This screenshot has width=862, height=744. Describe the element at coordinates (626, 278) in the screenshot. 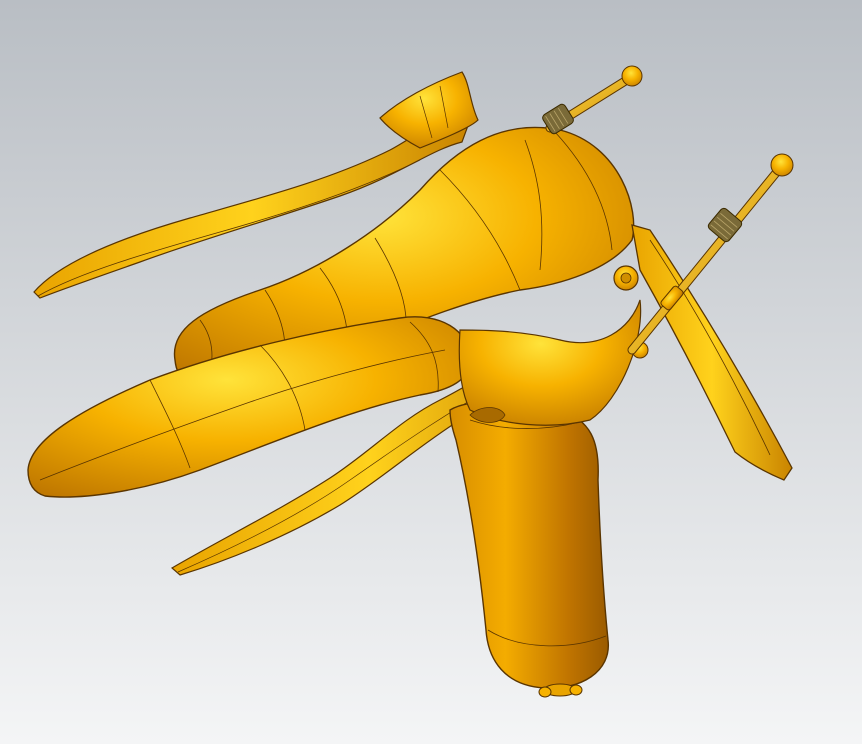

I see `hinge-pin` at that location.